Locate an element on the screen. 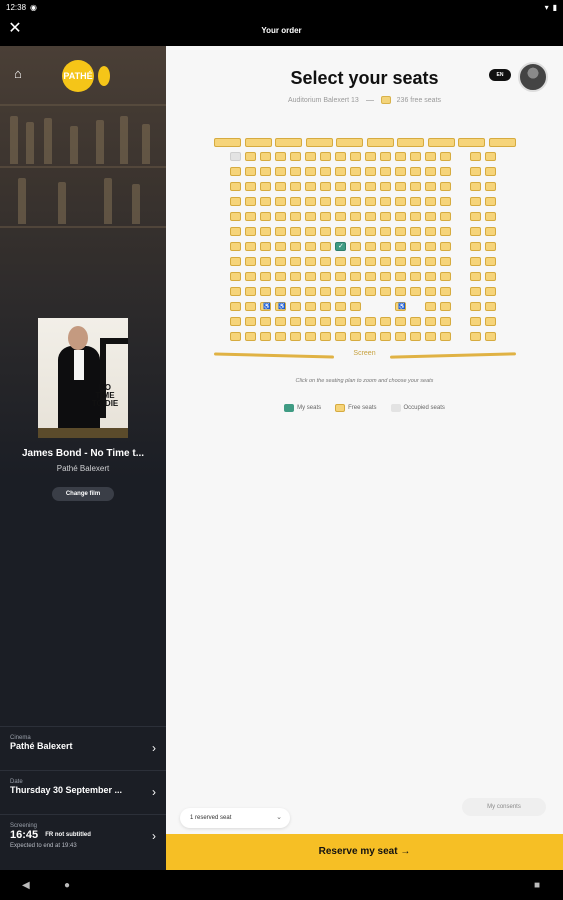  home-icon: ⌂ is located at coordinates (22, 74).